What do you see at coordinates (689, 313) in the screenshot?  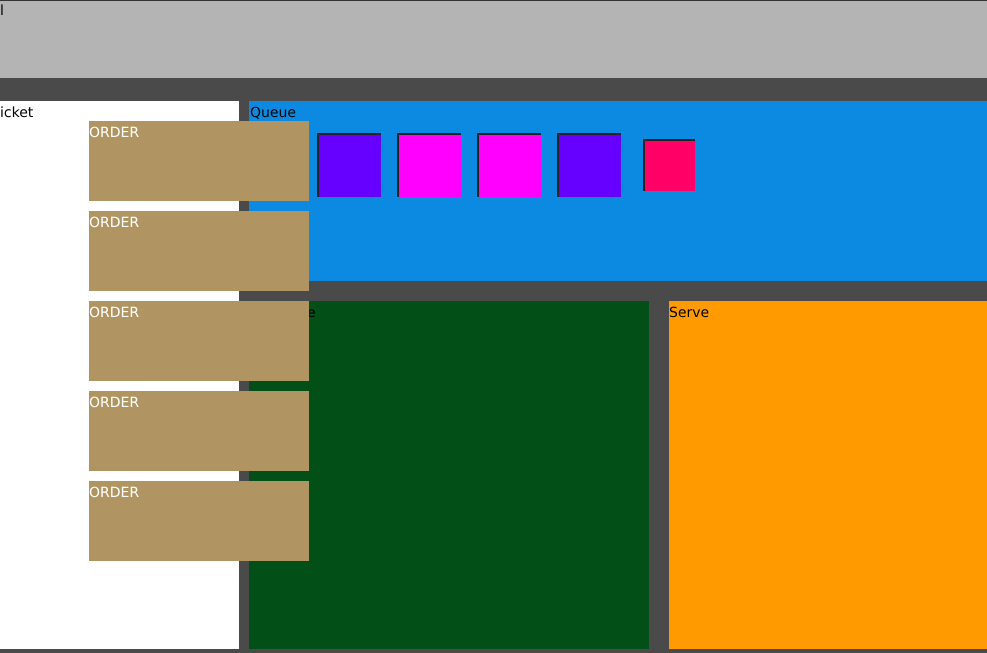 I see `panel-title: Serve` at bounding box center [689, 313].